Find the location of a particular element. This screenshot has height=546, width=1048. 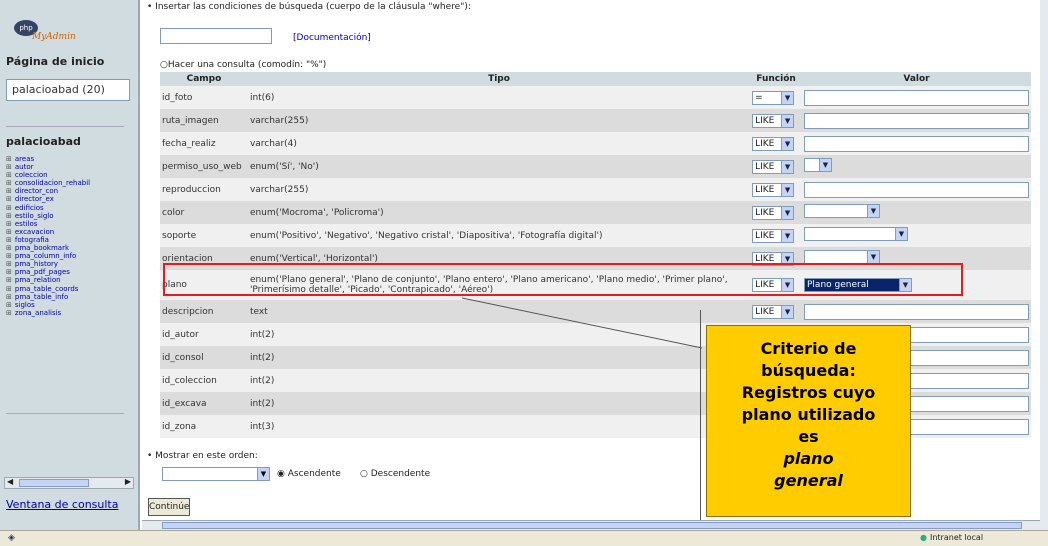

main-horizontal-scrollbar is located at coordinates (592, 525).